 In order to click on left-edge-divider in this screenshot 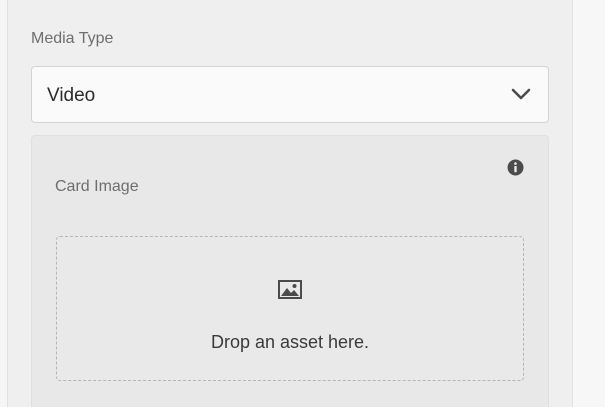, I will do `click(4, 203)`.